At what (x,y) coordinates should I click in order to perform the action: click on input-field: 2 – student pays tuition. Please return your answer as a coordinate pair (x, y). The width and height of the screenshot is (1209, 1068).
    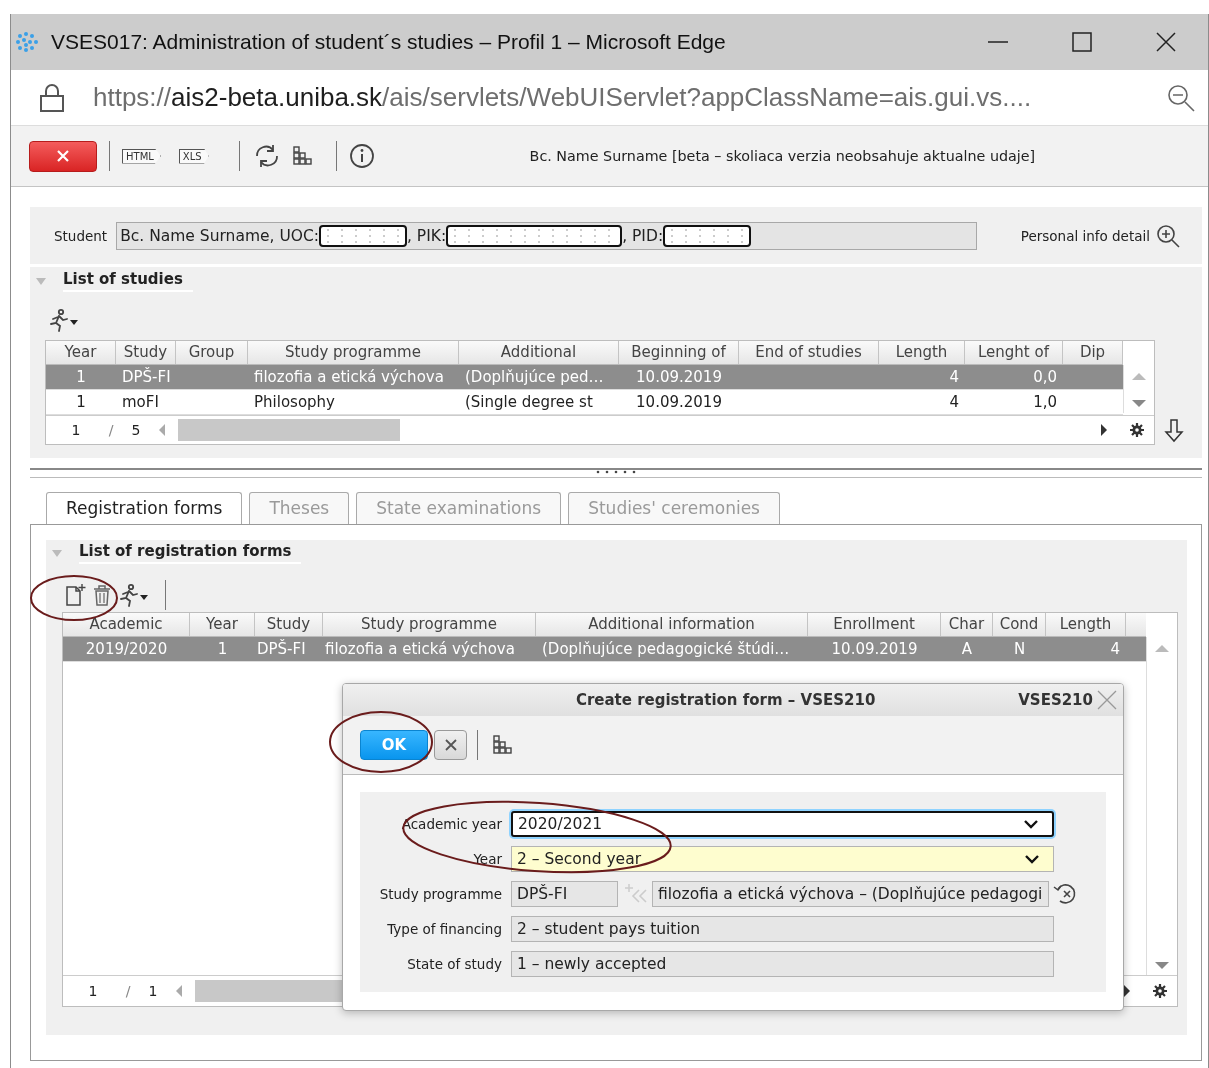
    Looking at the image, I should click on (782, 928).